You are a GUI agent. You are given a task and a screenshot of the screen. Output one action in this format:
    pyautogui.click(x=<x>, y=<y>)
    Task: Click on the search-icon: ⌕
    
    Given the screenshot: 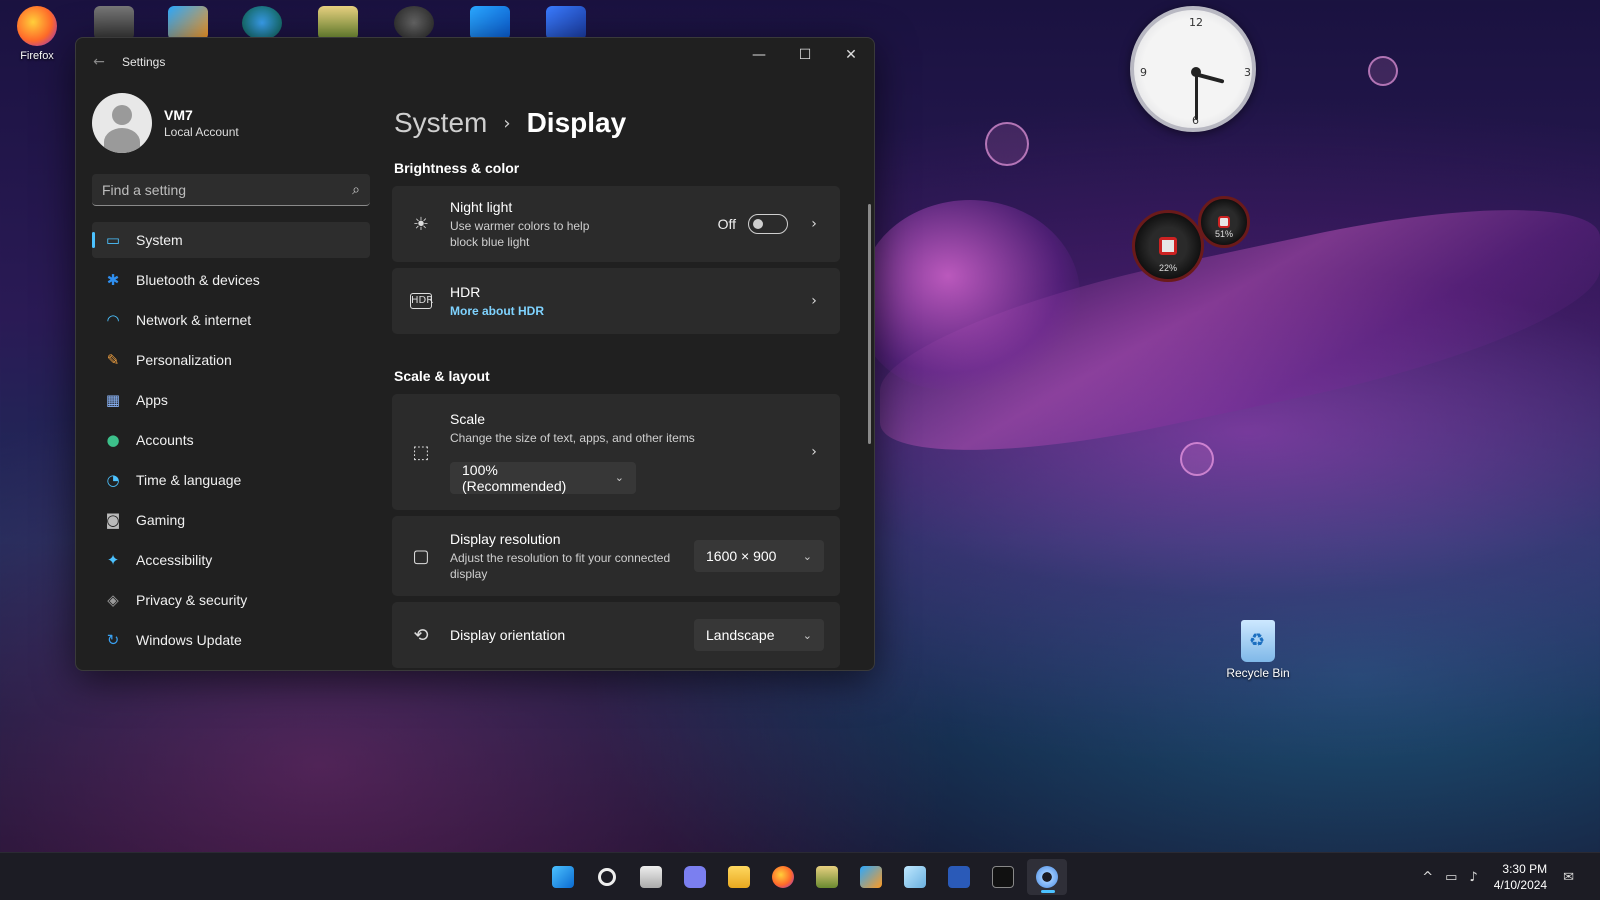 What is the action you would take?
    pyautogui.click(x=356, y=190)
    